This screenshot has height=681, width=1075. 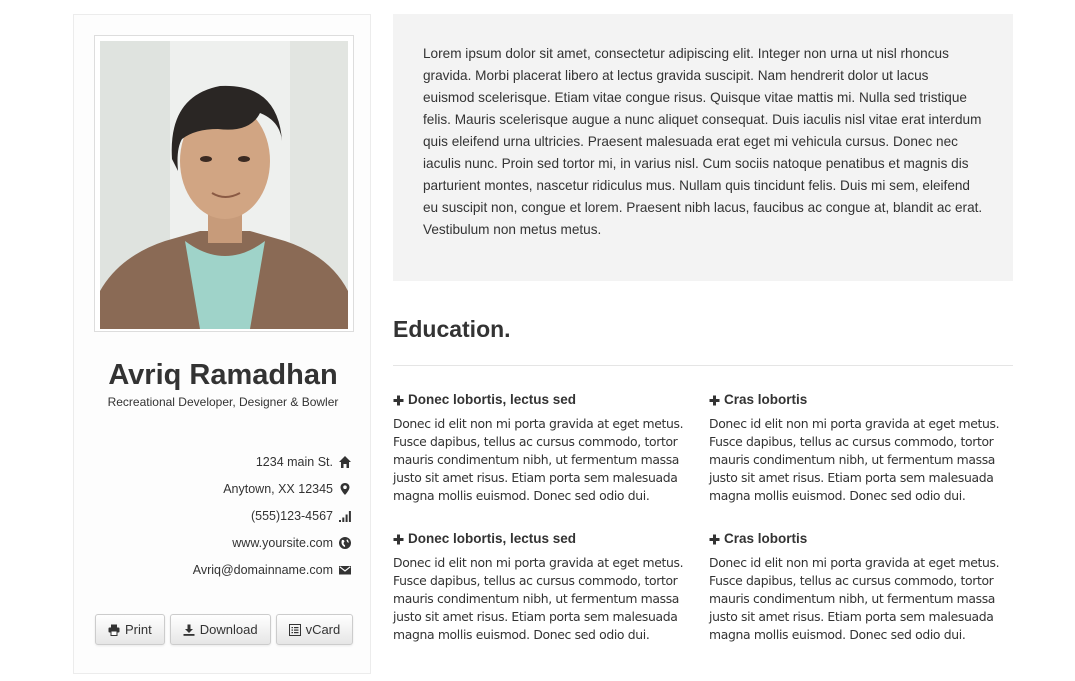 I want to click on download-button: Download, so click(x=220, y=629).